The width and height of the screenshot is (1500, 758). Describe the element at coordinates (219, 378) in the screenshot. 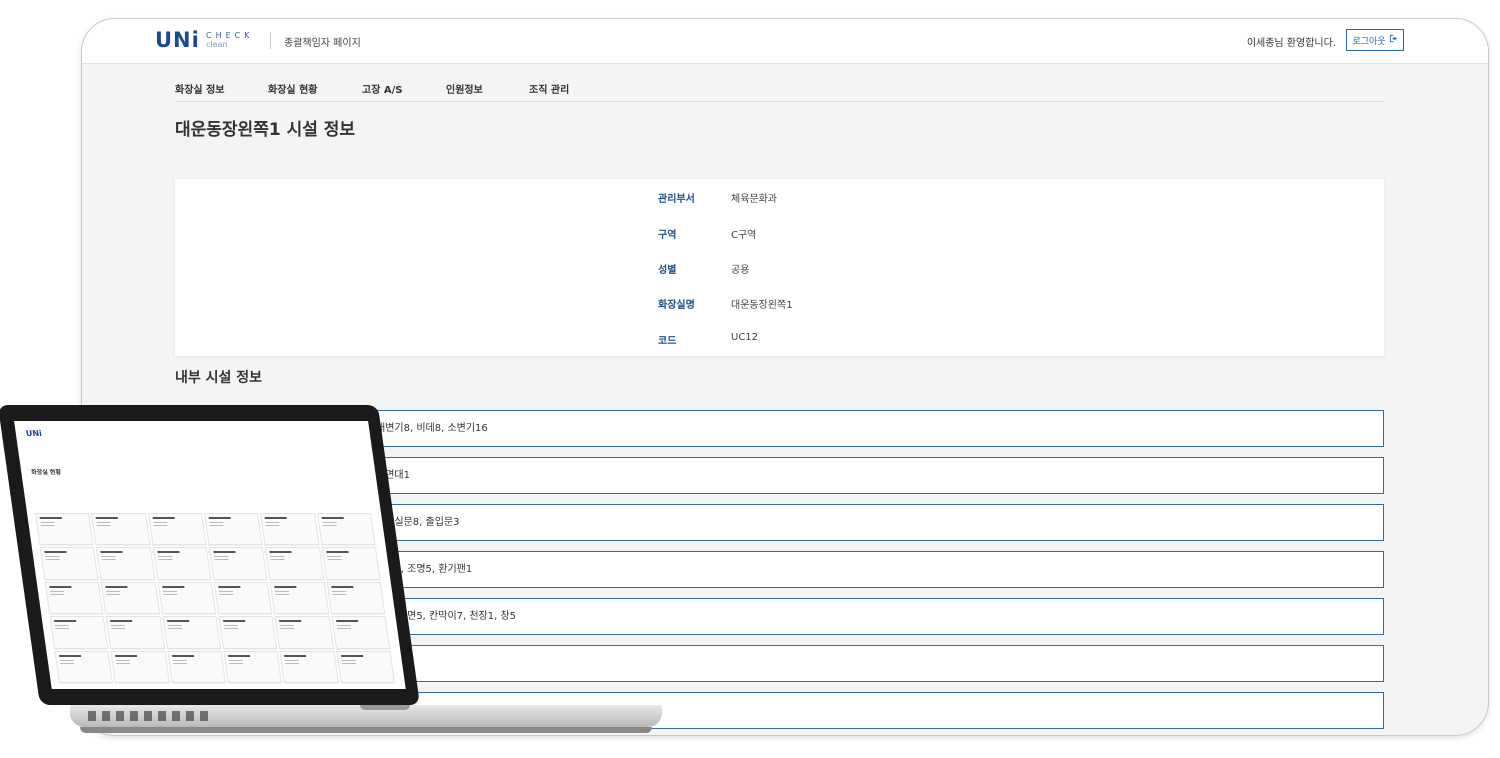

I see `section-title-facilities: 내부 시설 정보` at that location.